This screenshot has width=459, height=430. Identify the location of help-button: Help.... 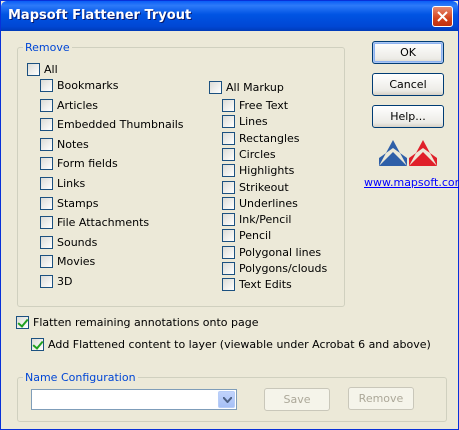
(408, 116).